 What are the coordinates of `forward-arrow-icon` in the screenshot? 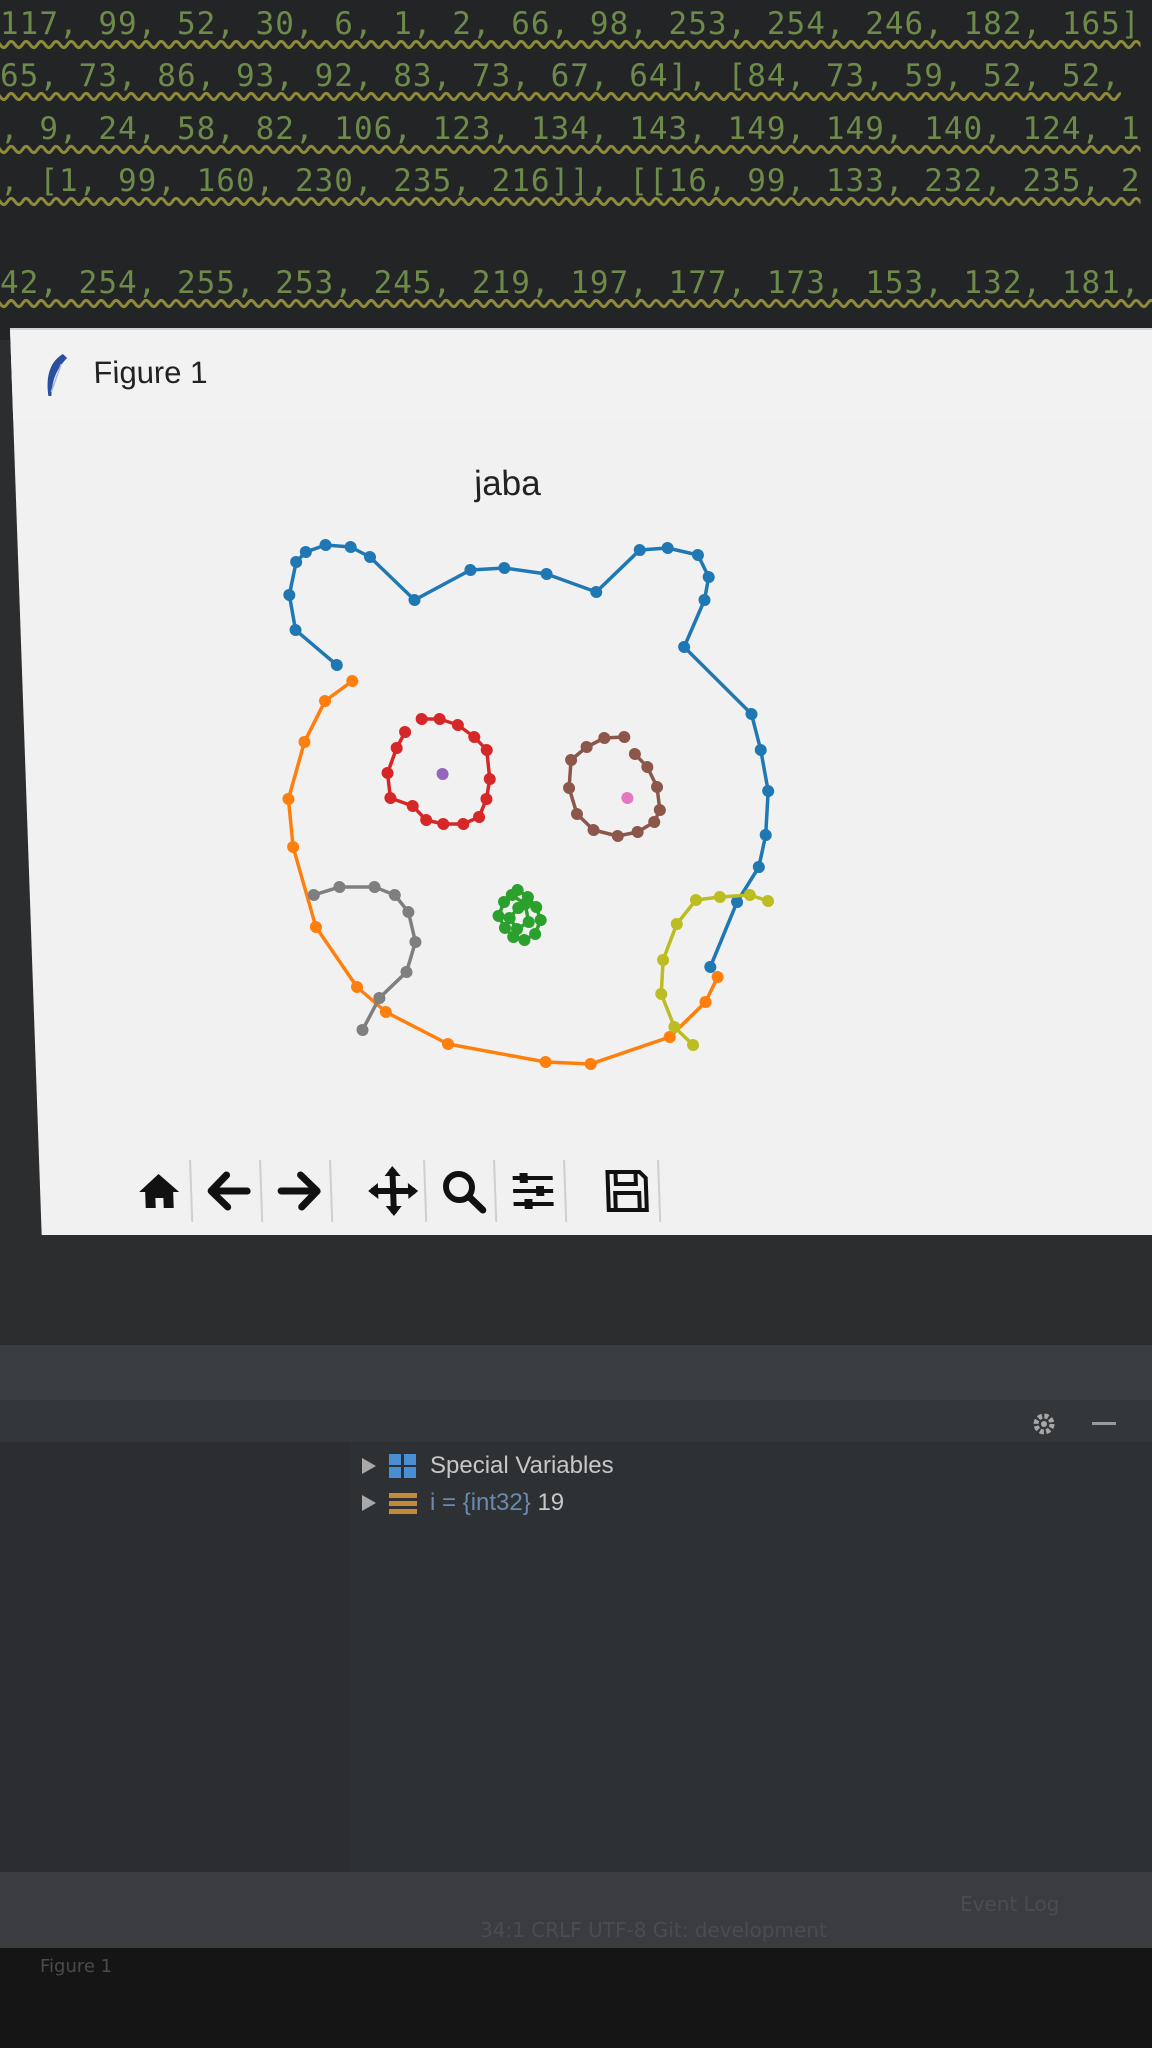 It's located at (300, 1191).